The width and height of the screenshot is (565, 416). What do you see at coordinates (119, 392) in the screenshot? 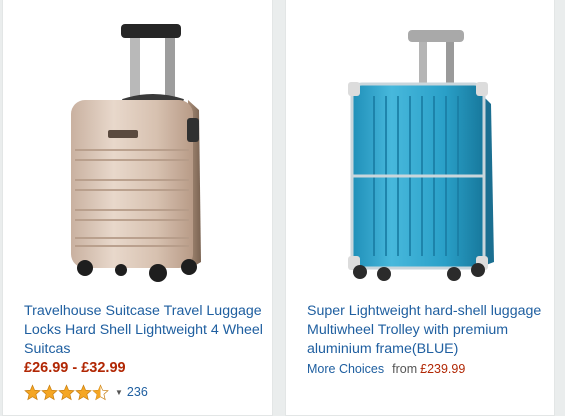
I see `chevron-down-icon: ▼` at bounding box center [119, 392].